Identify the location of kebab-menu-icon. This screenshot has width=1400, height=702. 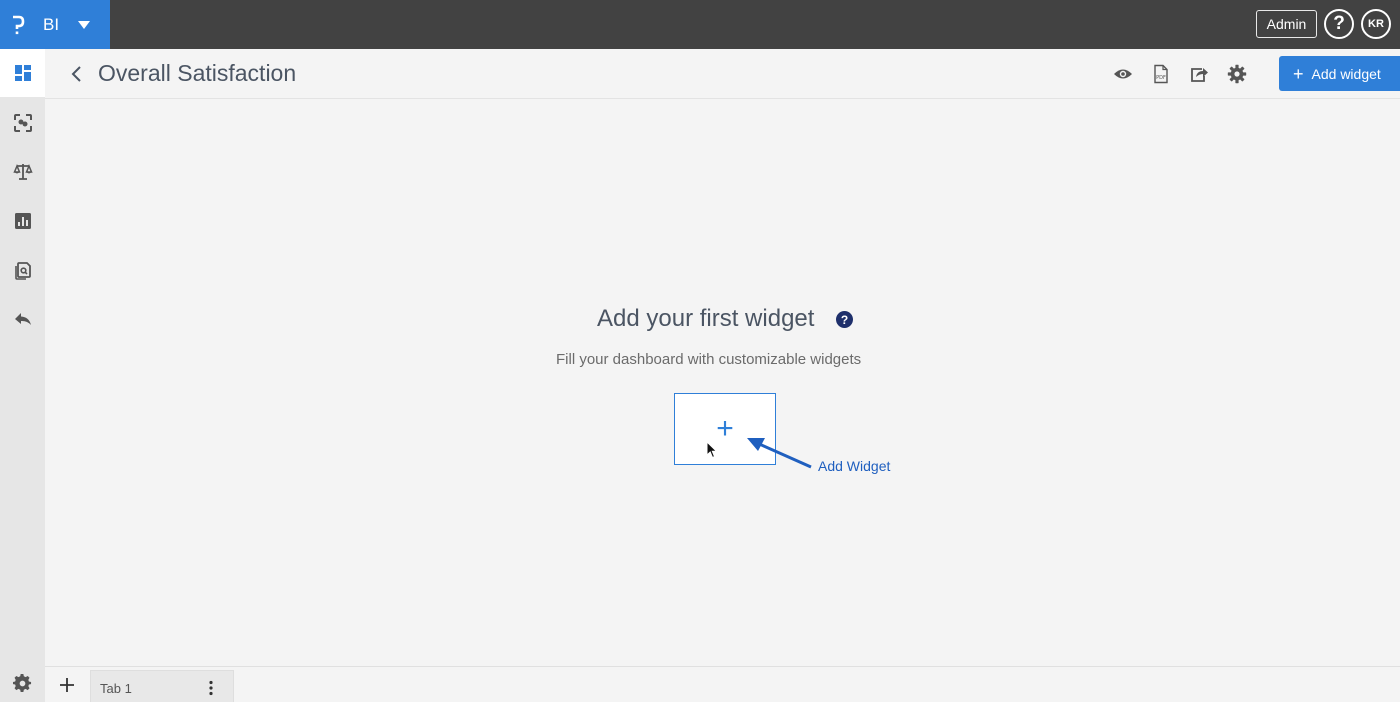
(211, 688).